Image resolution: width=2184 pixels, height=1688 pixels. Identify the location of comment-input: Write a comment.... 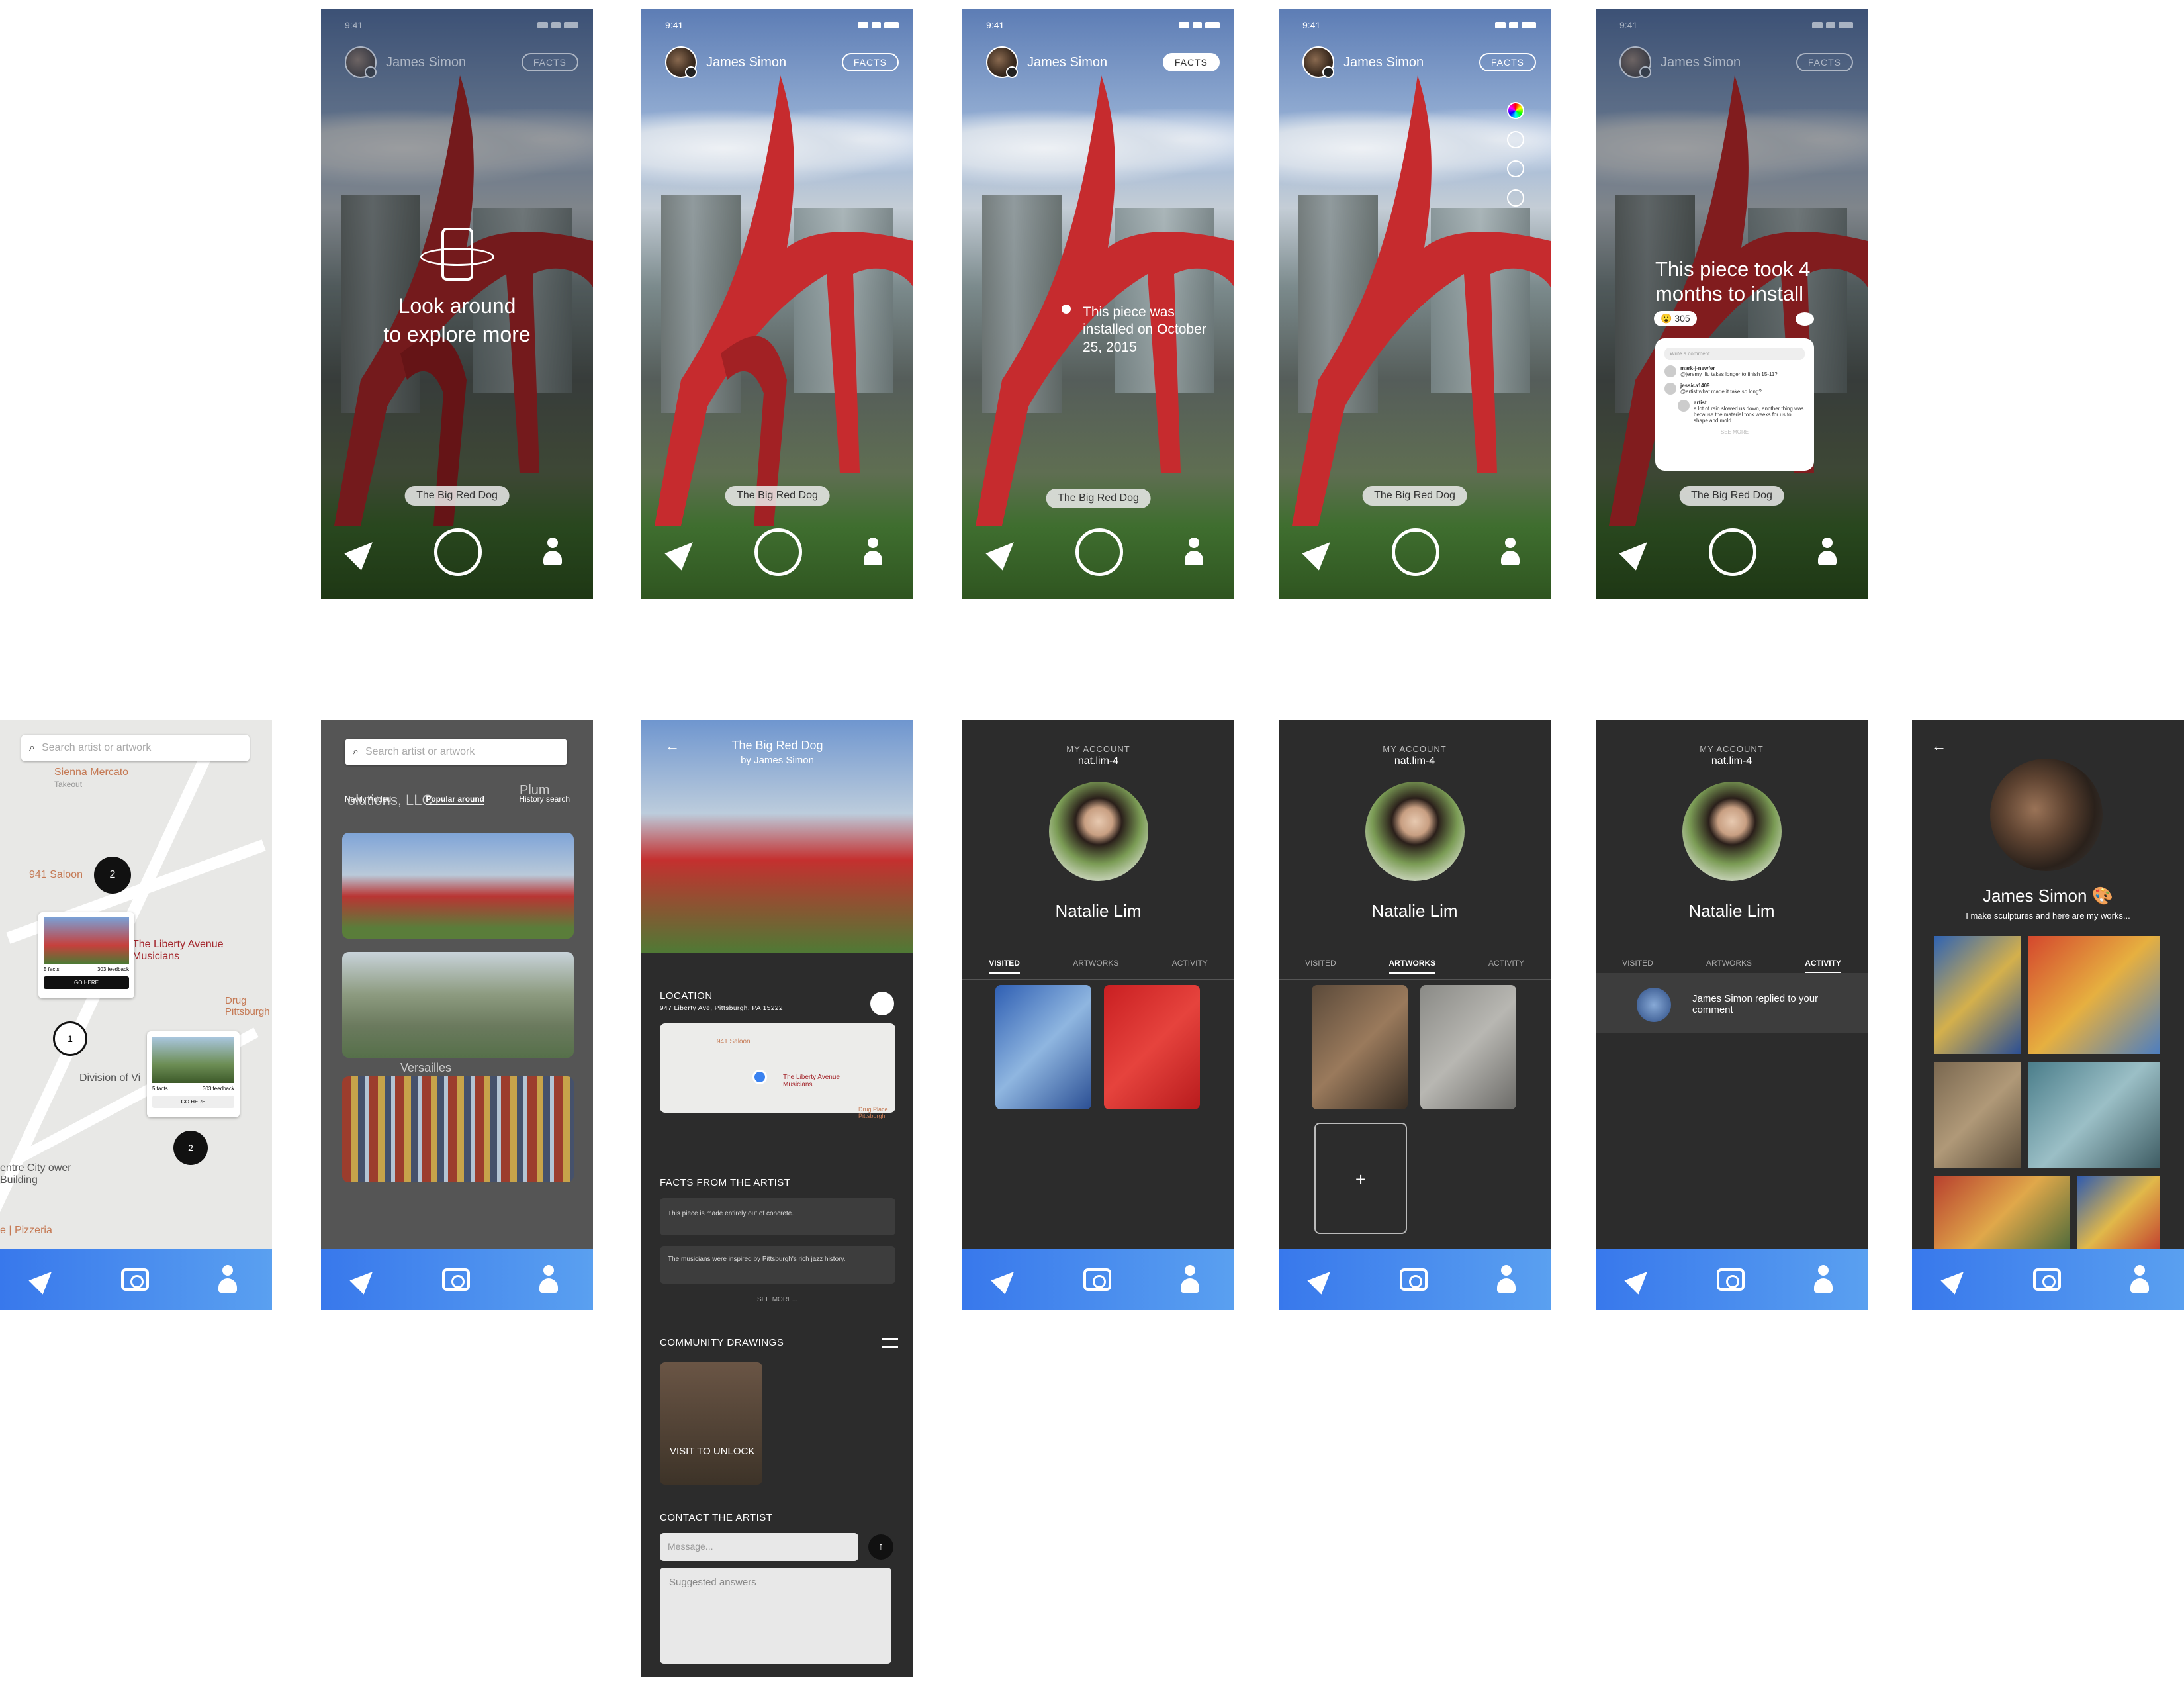
(1735, 354).